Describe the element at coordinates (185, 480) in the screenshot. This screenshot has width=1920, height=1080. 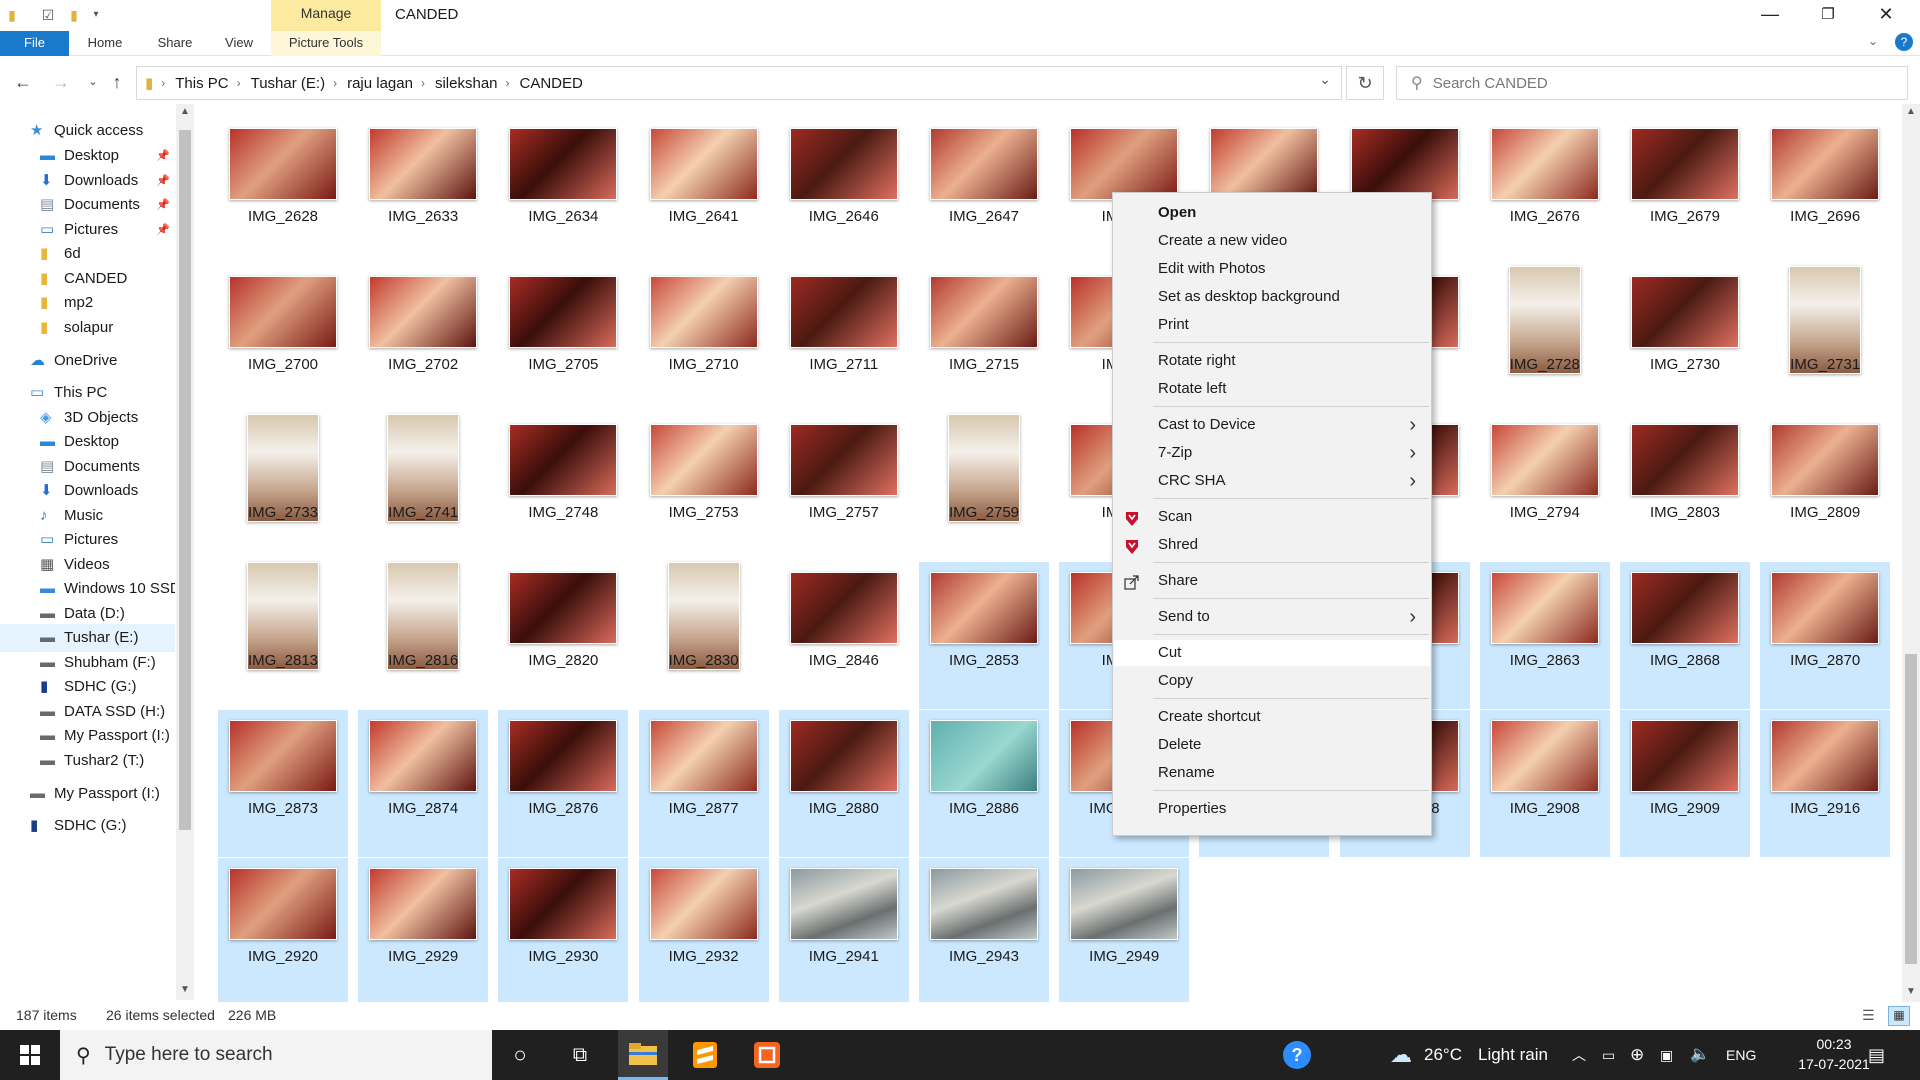
I see `nav-scroll-thumb` at that location.